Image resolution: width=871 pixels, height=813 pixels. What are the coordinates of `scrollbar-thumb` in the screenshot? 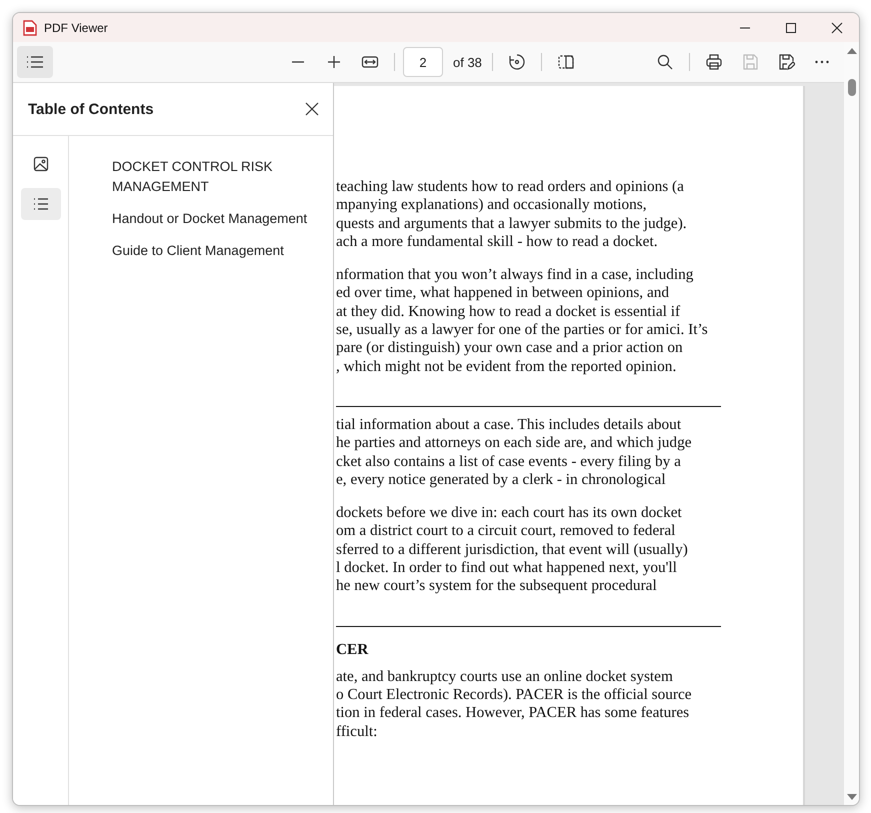 It's located at (852, 87).